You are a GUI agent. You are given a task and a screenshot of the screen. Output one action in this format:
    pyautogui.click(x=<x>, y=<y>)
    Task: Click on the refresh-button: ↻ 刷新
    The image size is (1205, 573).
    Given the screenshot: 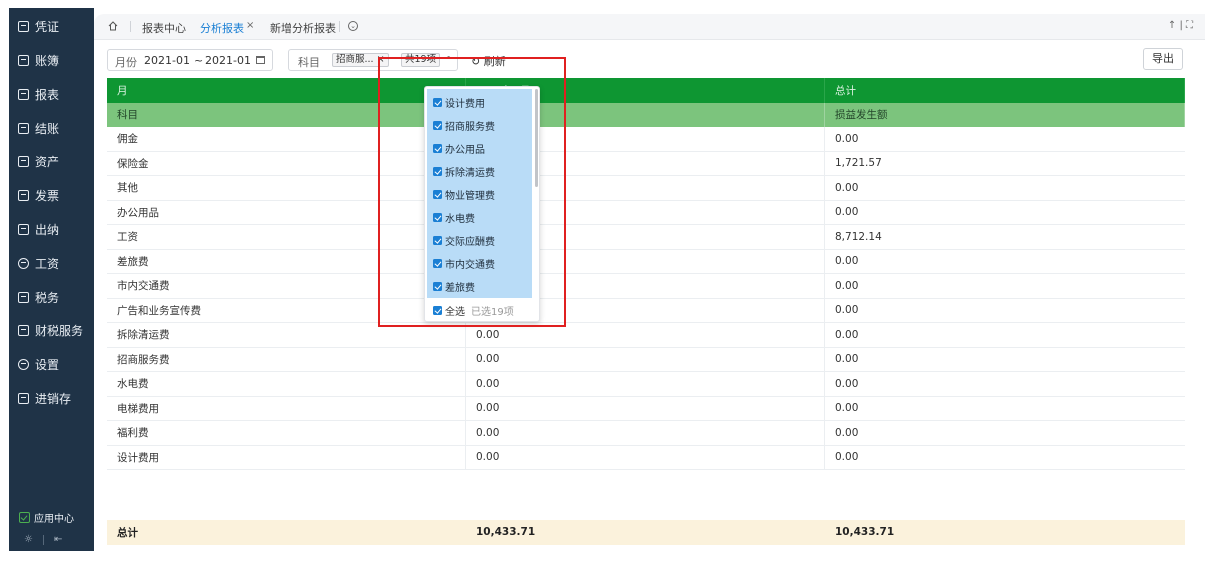 What is the action you would take?
    pyautogui.click(x=488, y=61)
    